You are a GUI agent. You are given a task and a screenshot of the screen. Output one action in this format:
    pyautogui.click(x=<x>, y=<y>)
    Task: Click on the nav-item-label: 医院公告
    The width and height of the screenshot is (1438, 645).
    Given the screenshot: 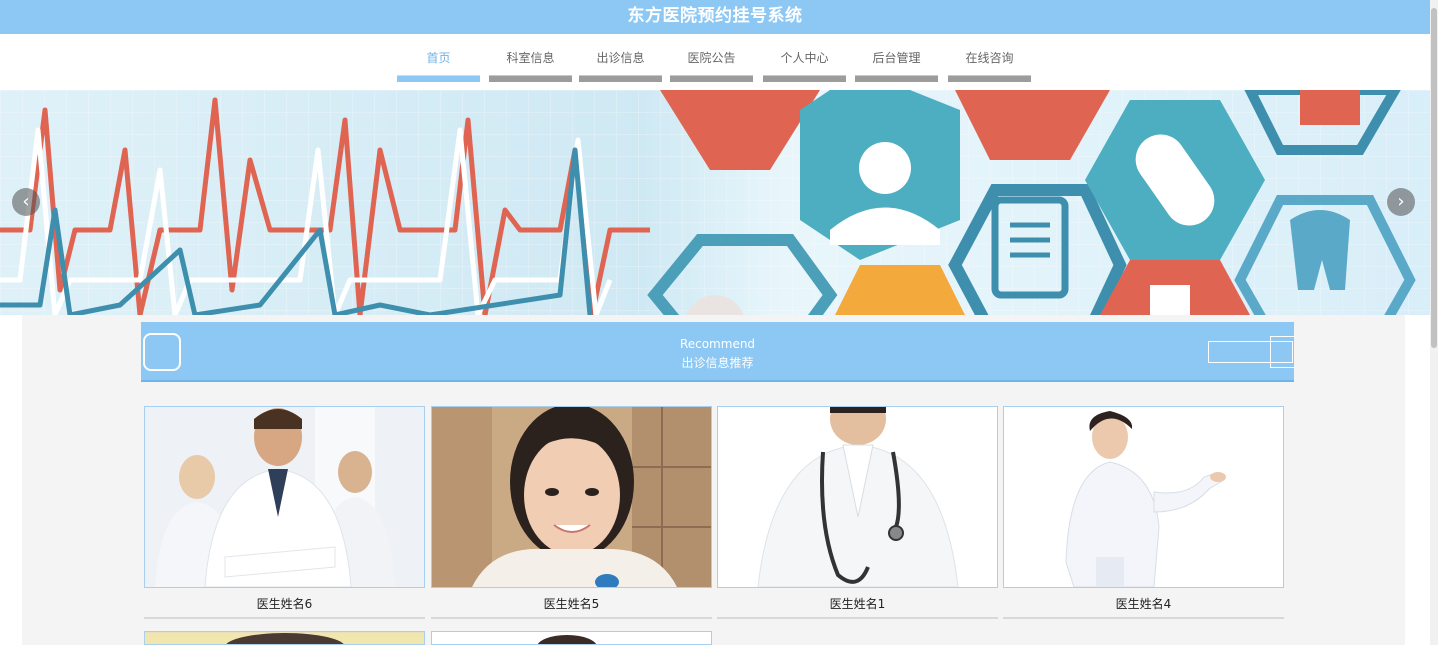 What is the action you would take?
    pyautogui.click(x=711, y=58)
    